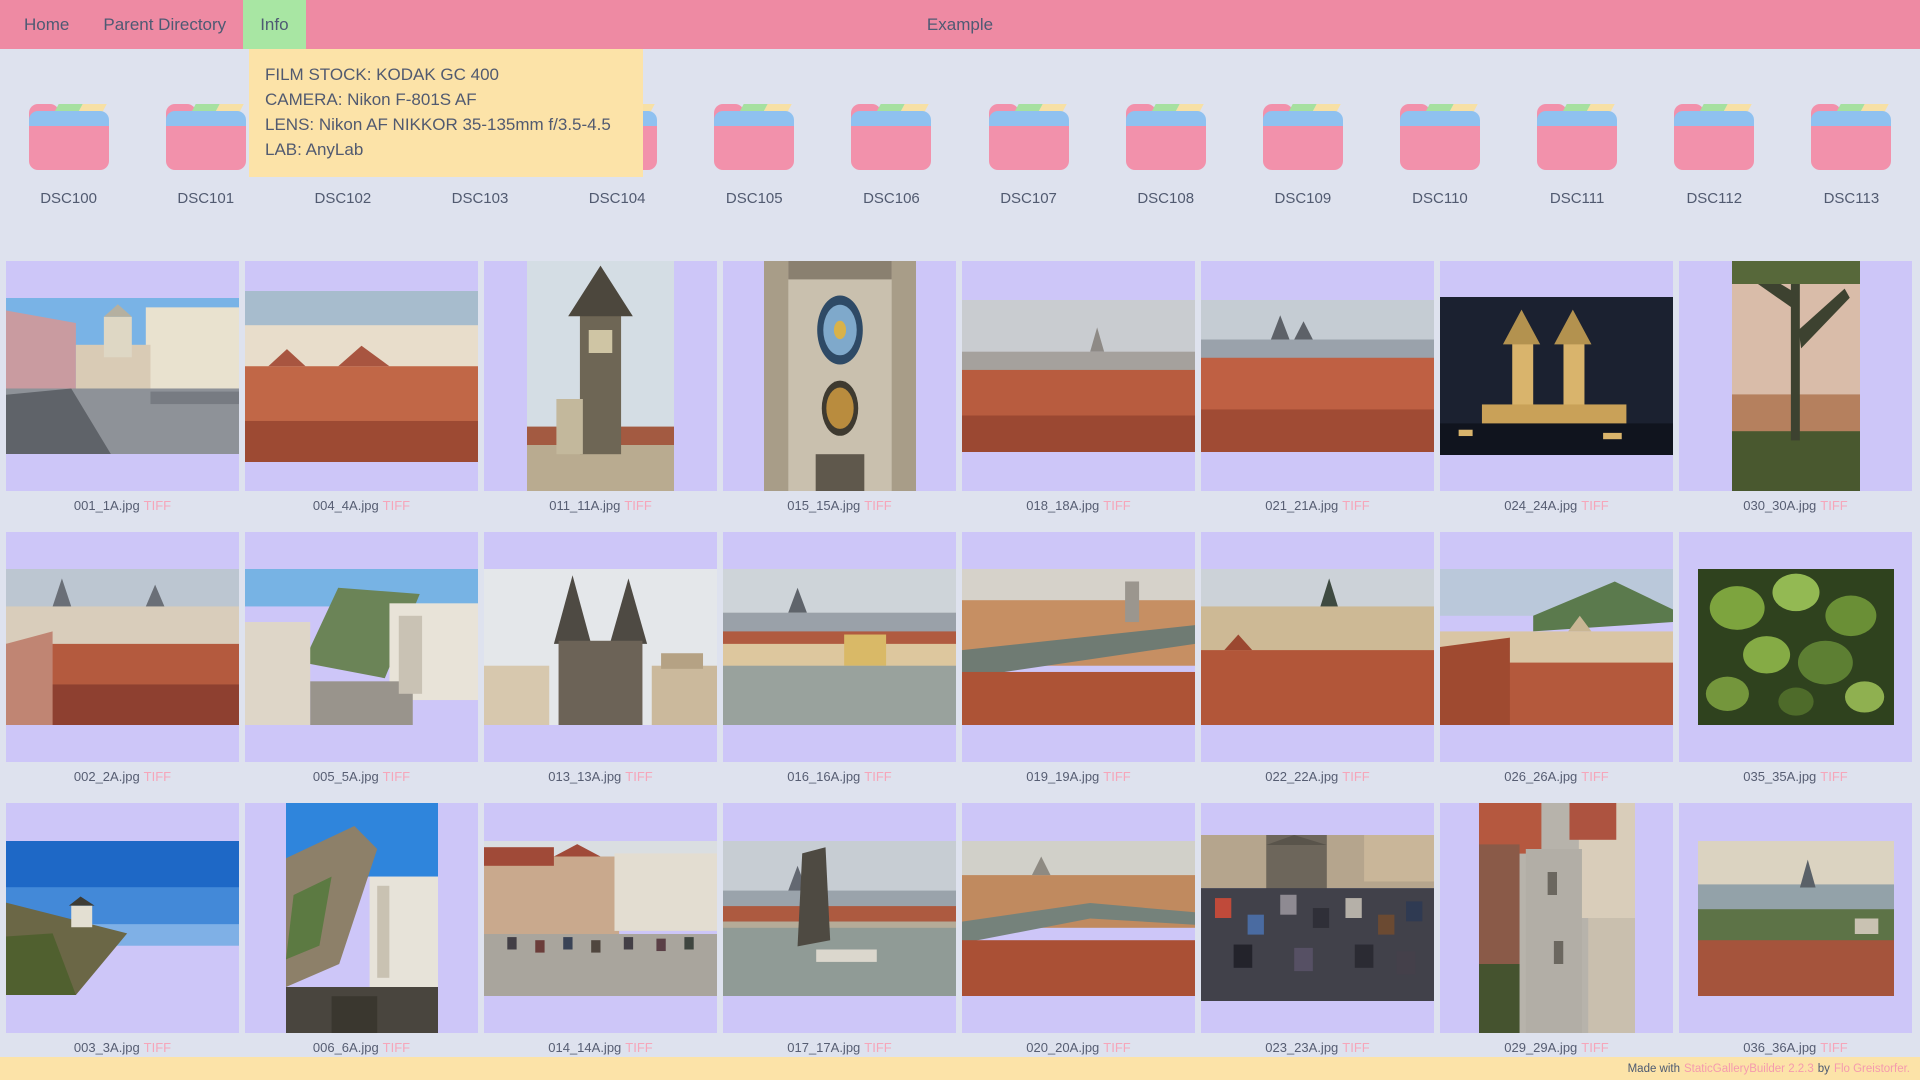  What do you see at coordinates (585, 776) in the screenshot?
I see `filename-label: 013_13A.jpg` at bounding box center [585, 776].